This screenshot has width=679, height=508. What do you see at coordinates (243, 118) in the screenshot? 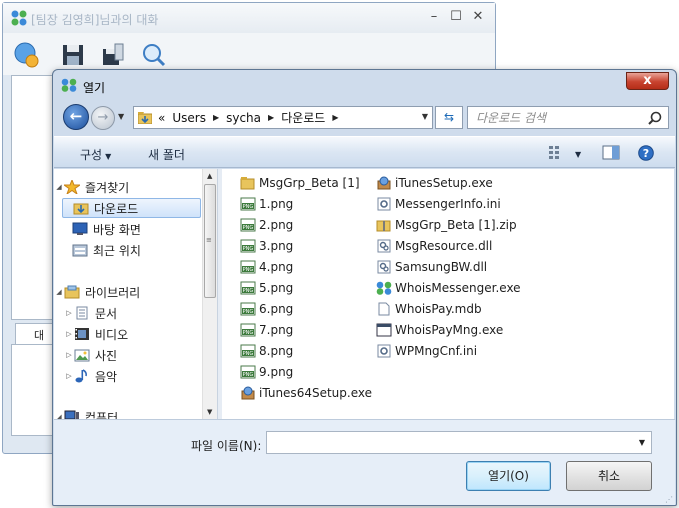
I see `crumb-sycha: sycha` at bounding box center [243, 118].